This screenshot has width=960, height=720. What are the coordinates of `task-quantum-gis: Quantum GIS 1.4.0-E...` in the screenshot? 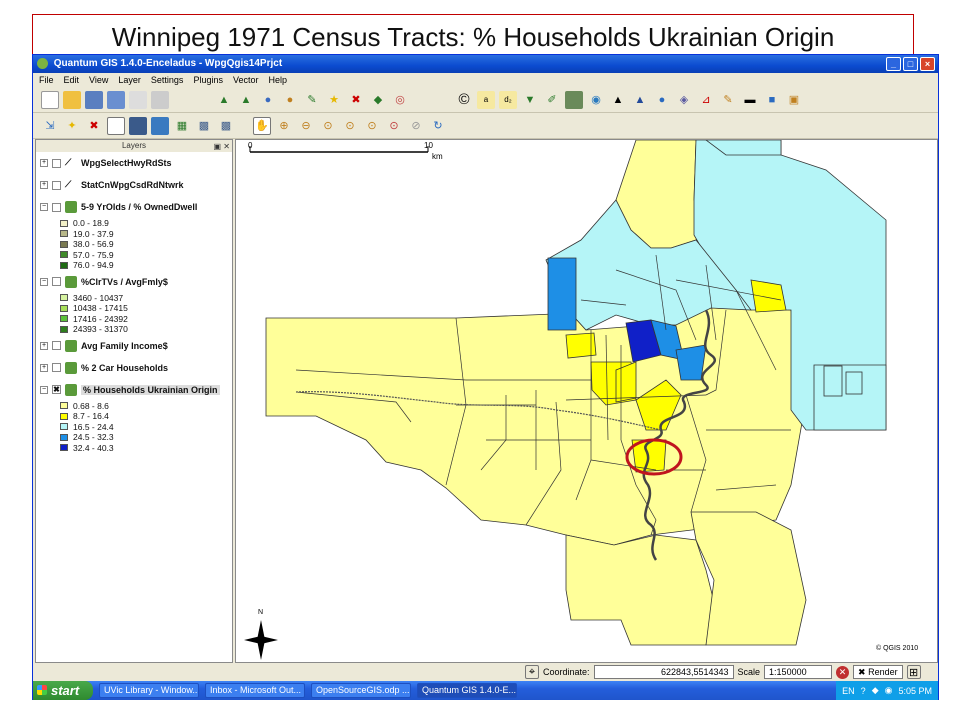 It's located at (467, 690).